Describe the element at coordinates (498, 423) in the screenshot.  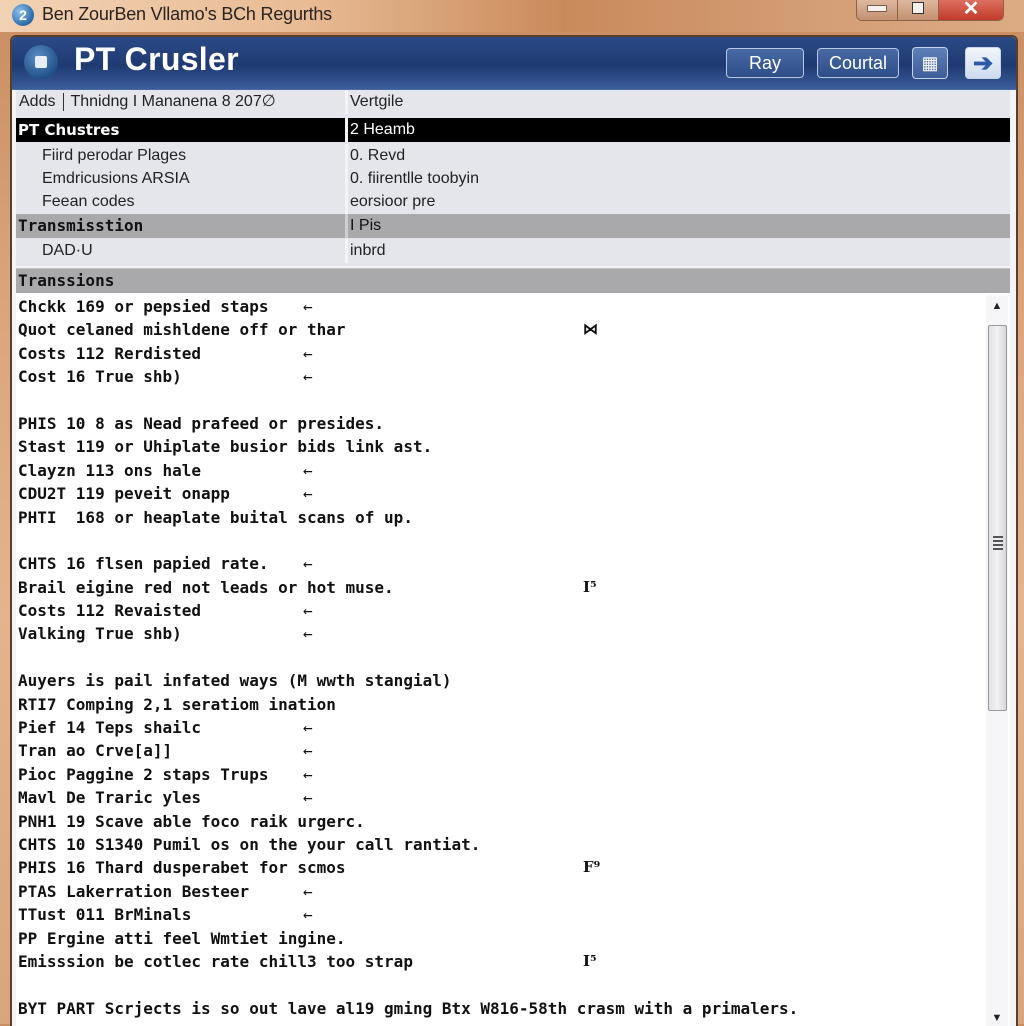
I see `log-line: PHIS 10 8 as Nead prafeed or presides.` at that location.